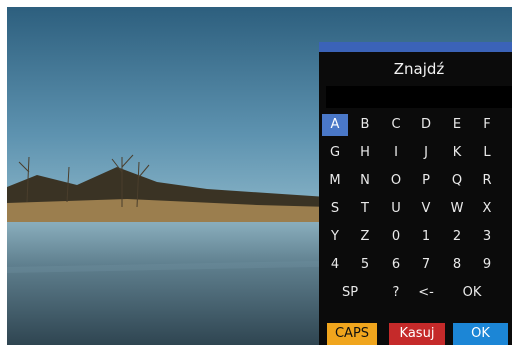 The height and width of the screenshot is (351, 517). Describe the element at coordinates (426, 293) in the screenshot. I see `key-backspace: <-` at that location.